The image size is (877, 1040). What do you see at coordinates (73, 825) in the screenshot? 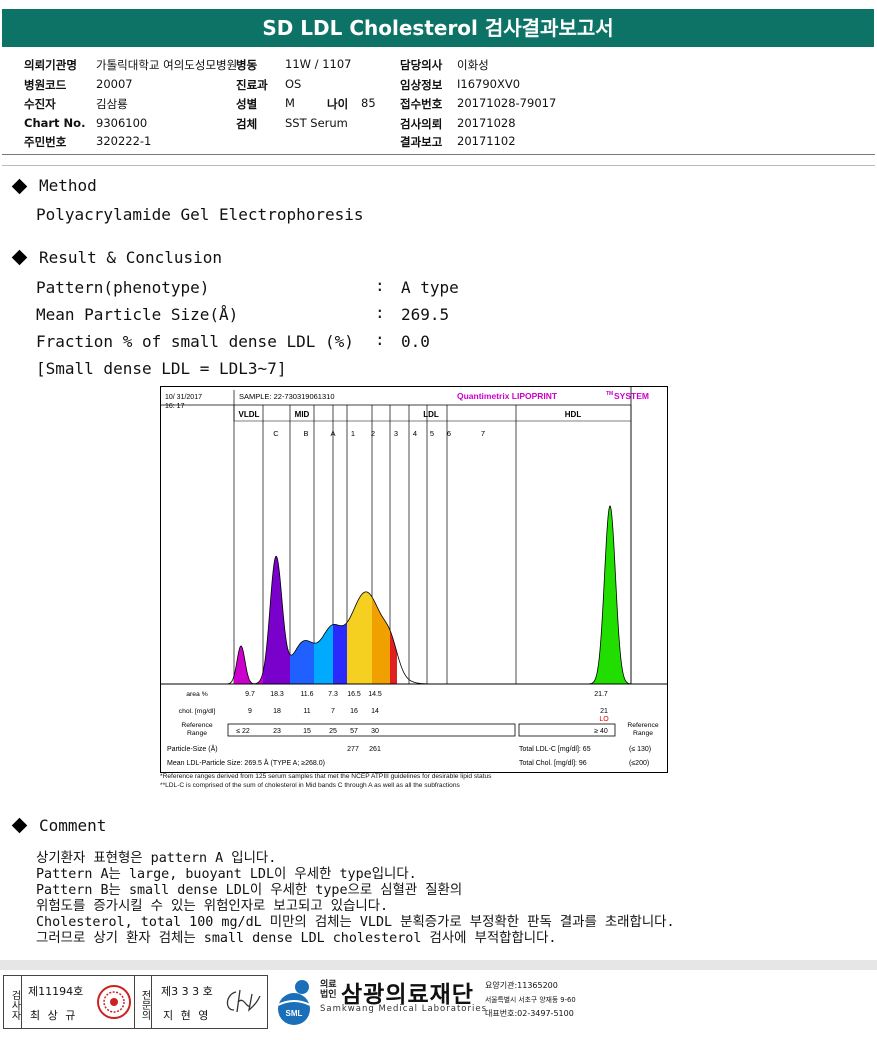
I see `comment-heading: Comment` at bounding box center [73, 825].